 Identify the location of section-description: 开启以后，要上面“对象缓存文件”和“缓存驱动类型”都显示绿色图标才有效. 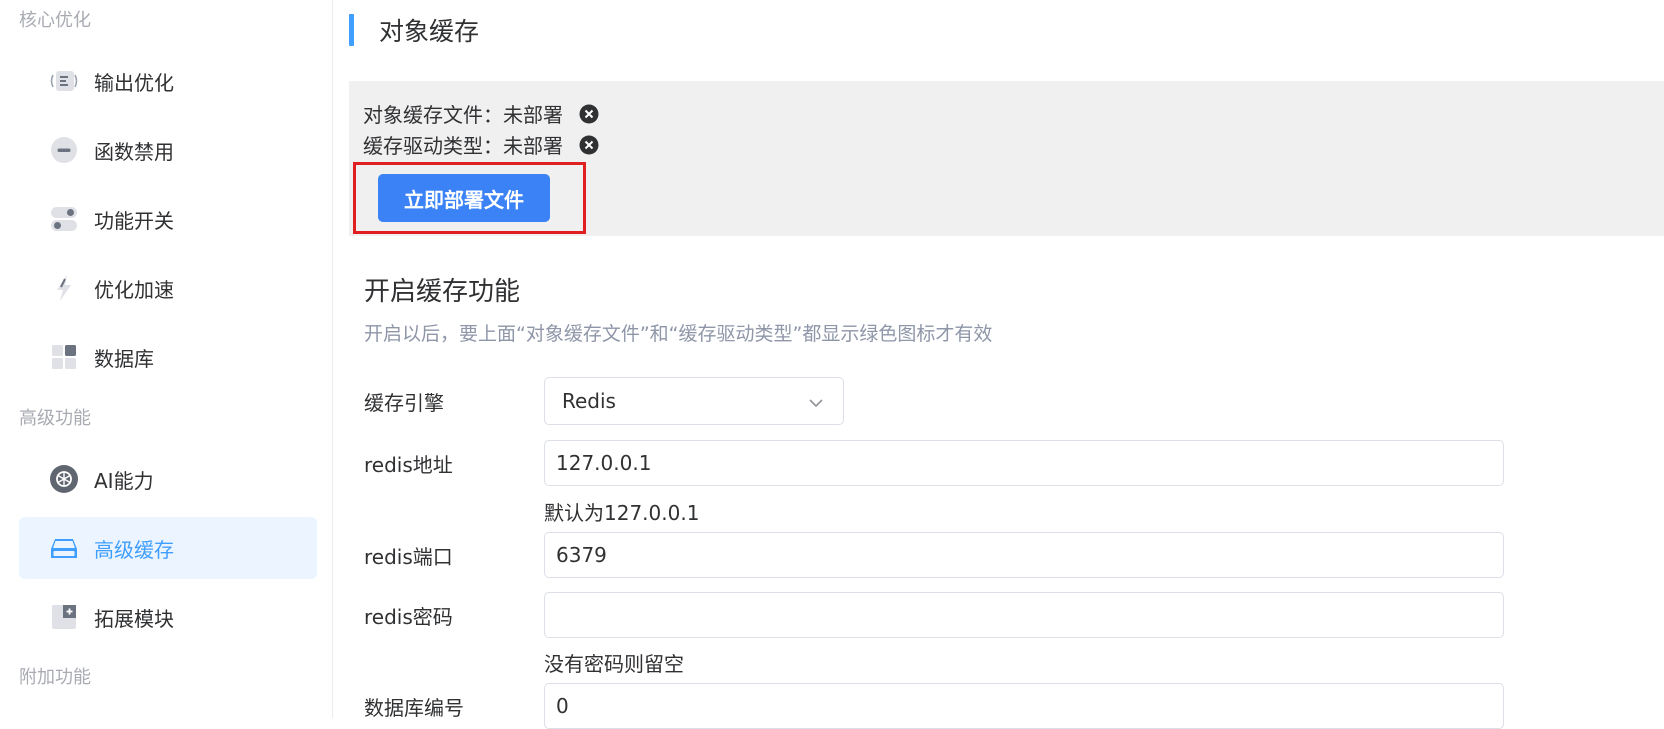
(678, 334).